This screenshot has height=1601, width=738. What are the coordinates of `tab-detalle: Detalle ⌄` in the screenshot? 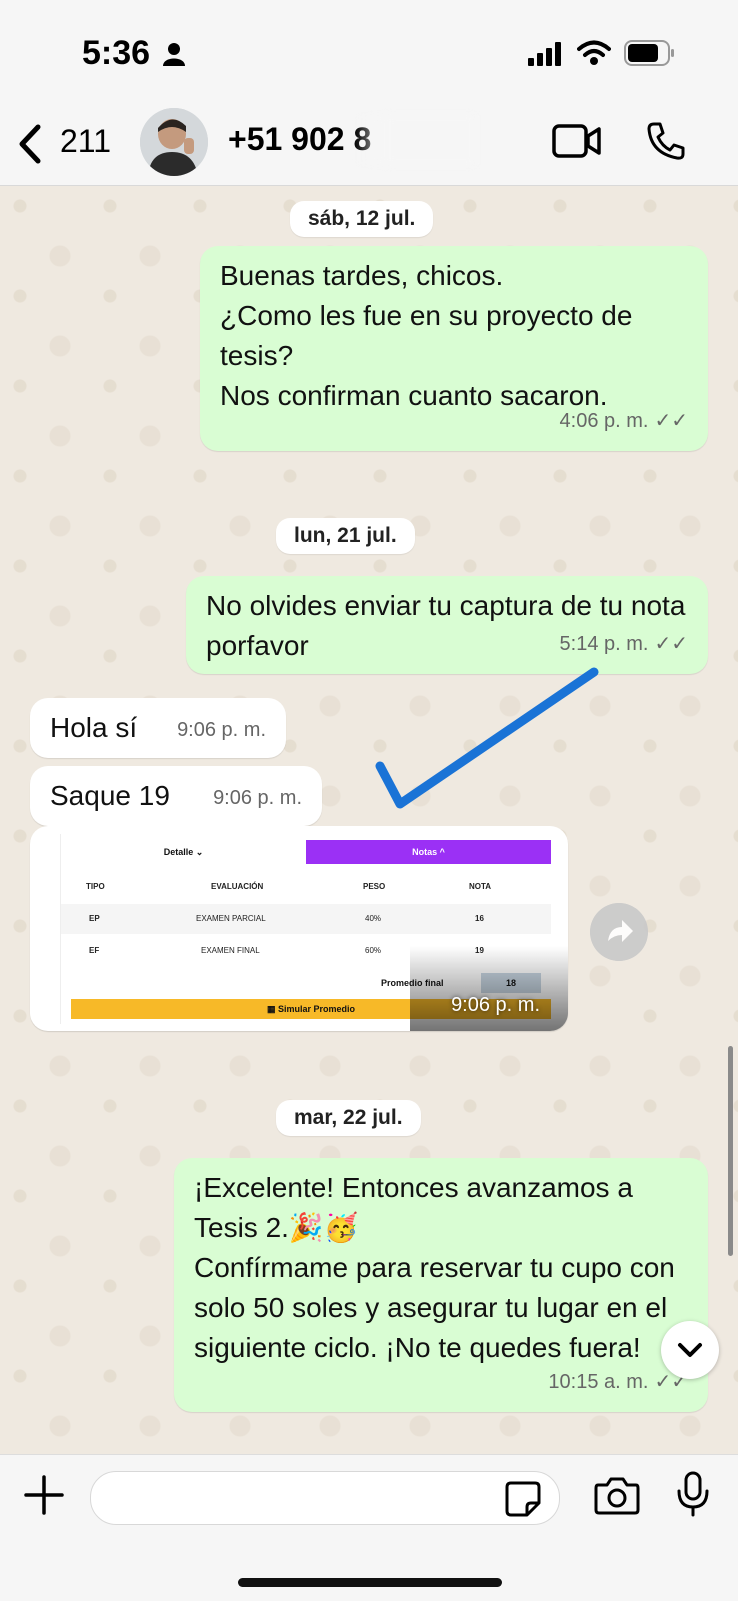 It's located at (183, 852).